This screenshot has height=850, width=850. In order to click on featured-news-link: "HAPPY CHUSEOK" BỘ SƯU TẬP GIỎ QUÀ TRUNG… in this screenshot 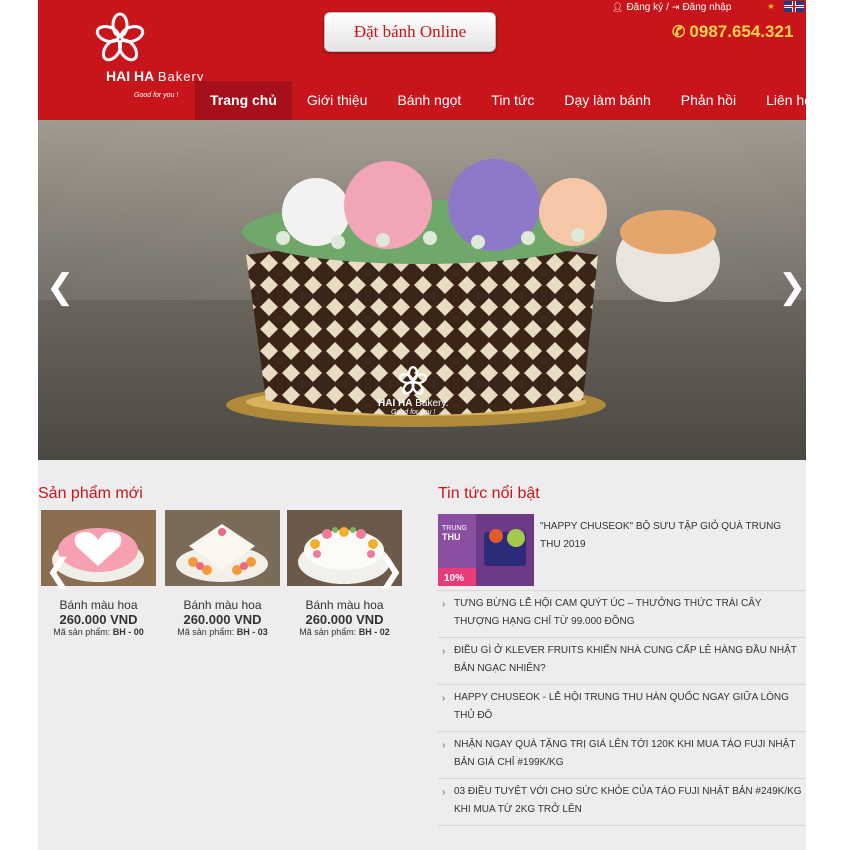, I will do `click(672, 536)`.